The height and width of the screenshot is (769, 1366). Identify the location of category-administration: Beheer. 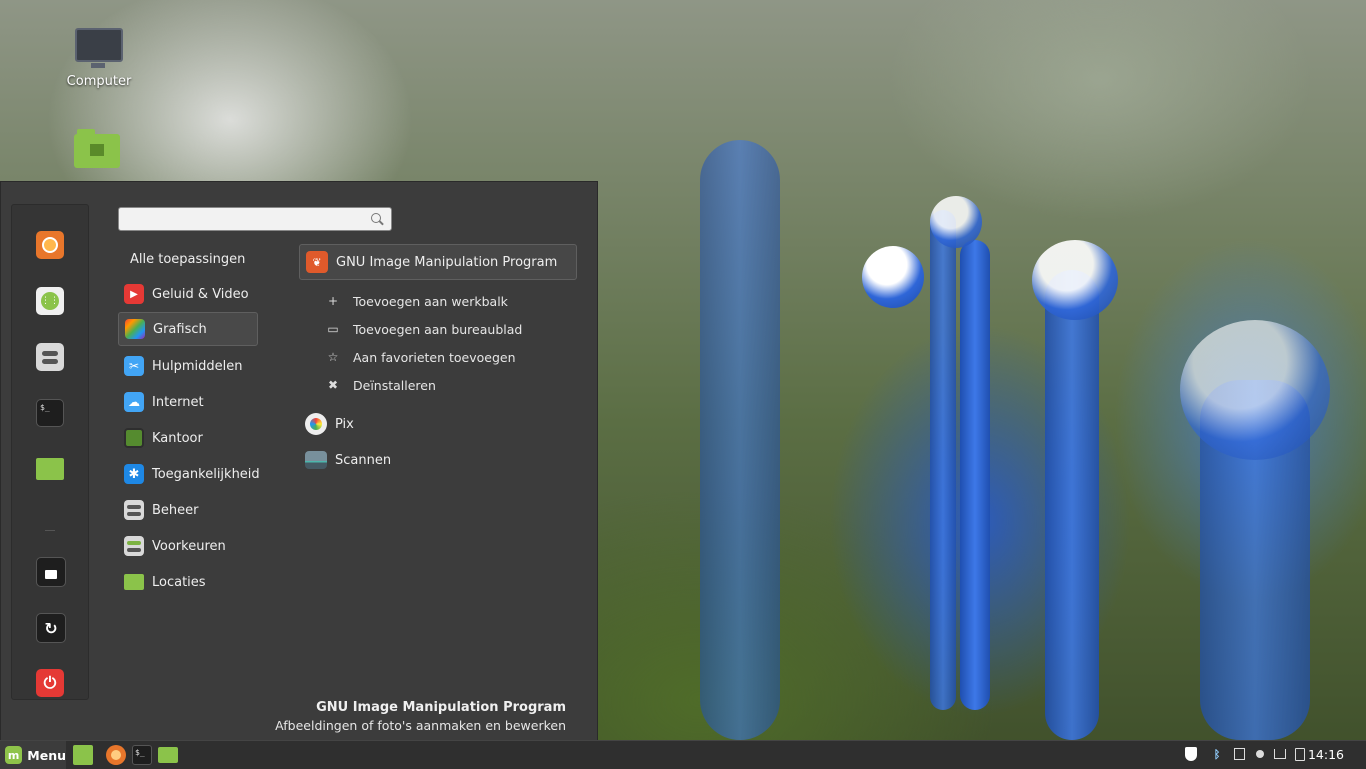
(188, 510).